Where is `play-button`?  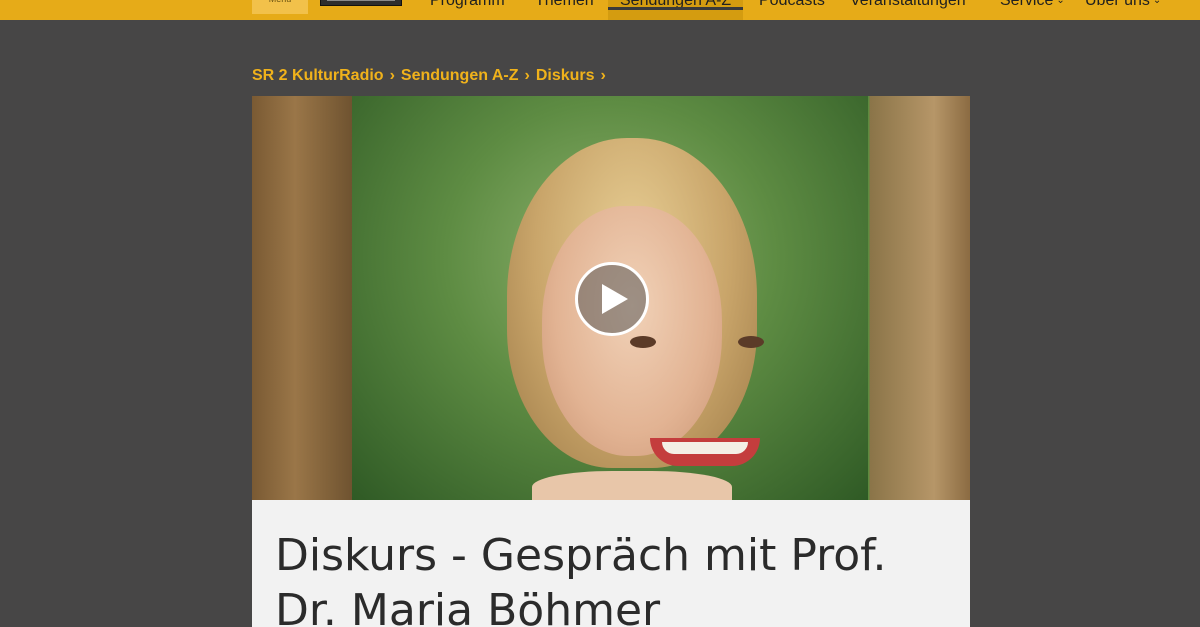
play-button is located at coordinates (612, 299).